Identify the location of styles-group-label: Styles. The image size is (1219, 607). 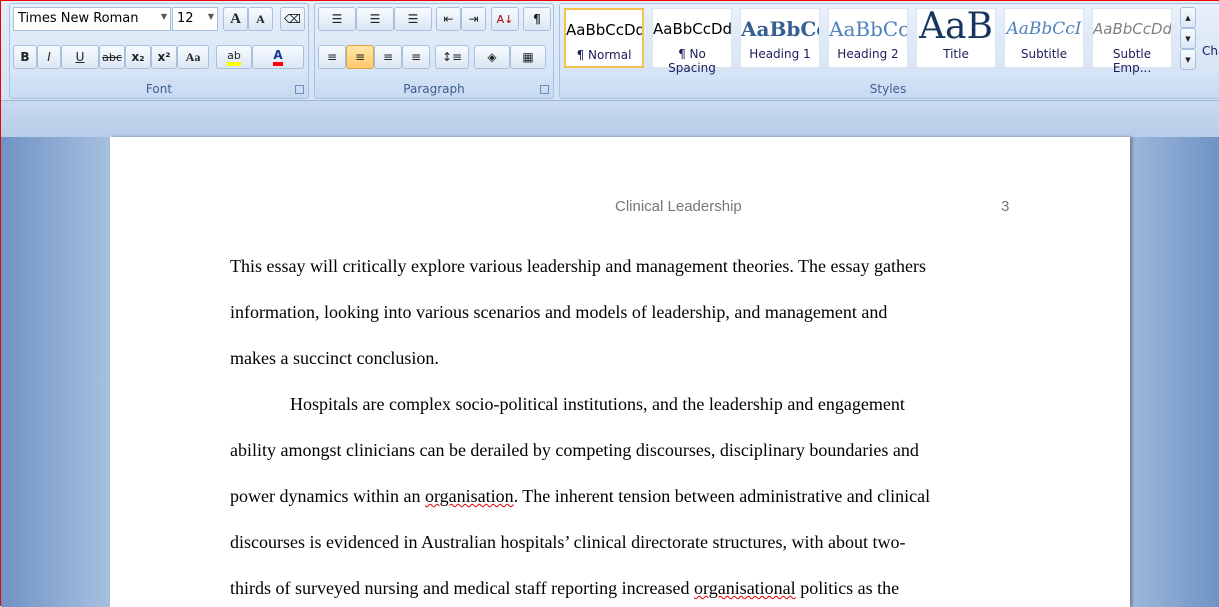
(888, 89).